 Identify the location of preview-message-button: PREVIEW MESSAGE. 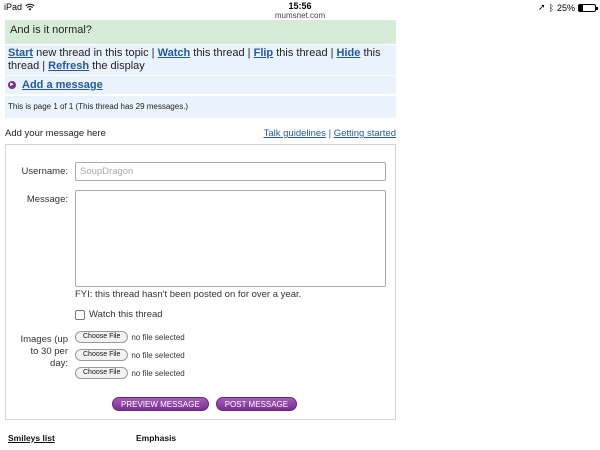
(160, 404).